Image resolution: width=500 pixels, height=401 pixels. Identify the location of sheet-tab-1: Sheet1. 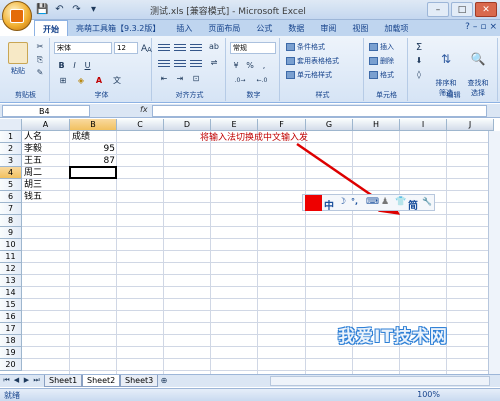
(63, 381).